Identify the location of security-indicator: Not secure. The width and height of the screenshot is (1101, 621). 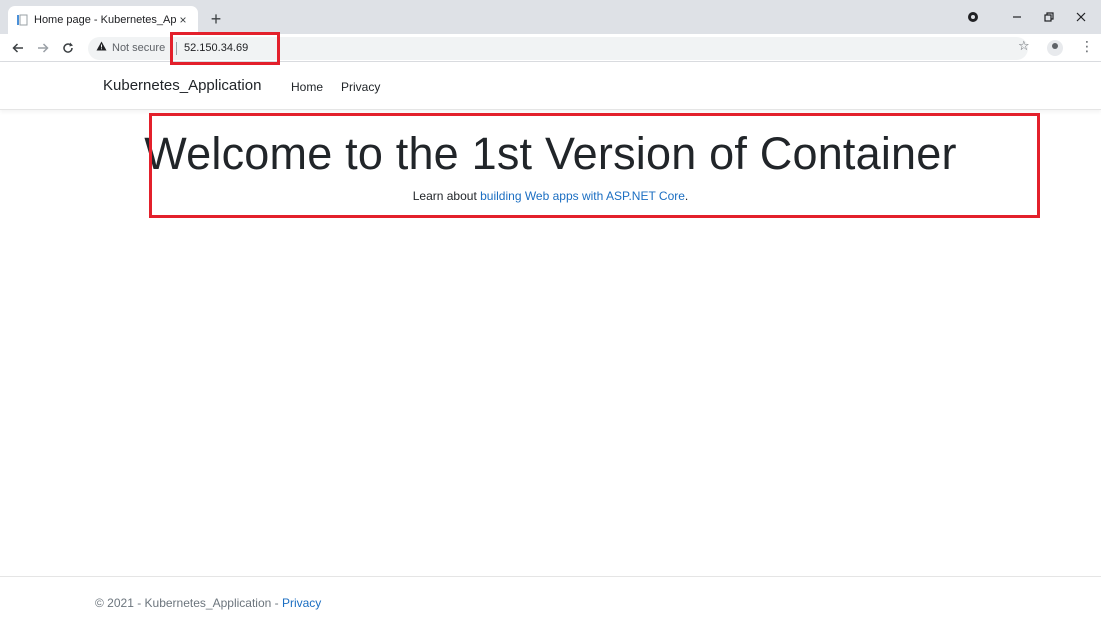
(130, 48).